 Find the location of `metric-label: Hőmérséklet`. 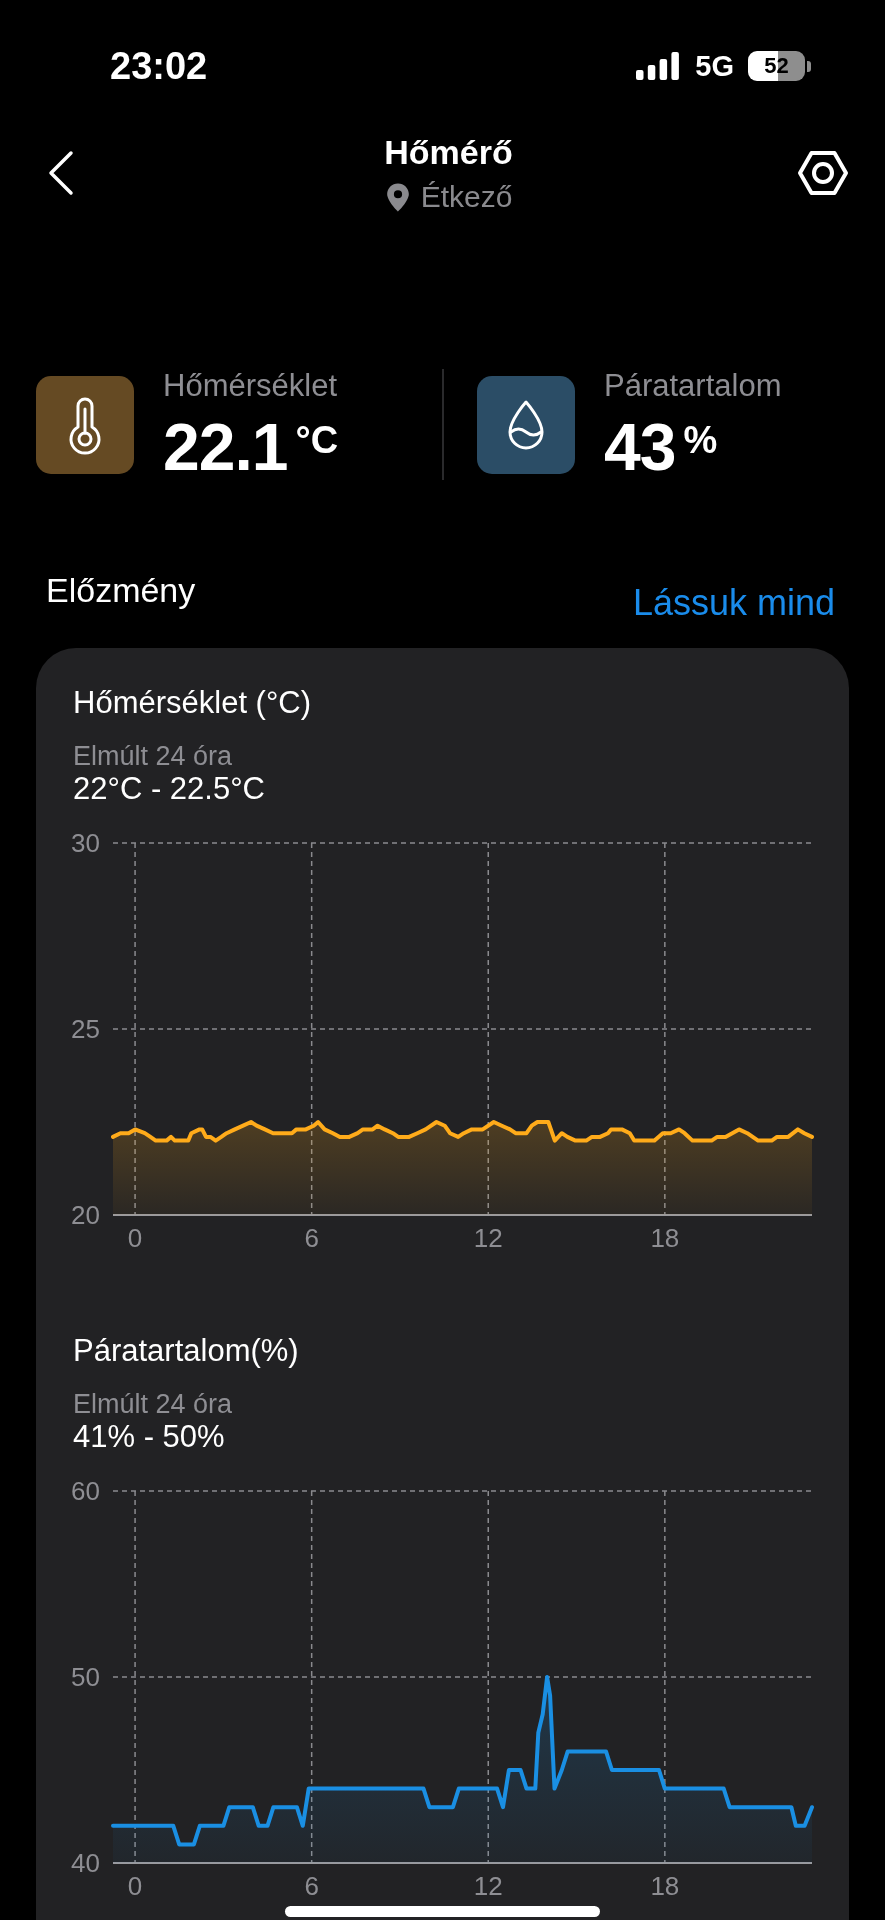

metric-label: Hőmérséklet is located at coordinates (250, 386).